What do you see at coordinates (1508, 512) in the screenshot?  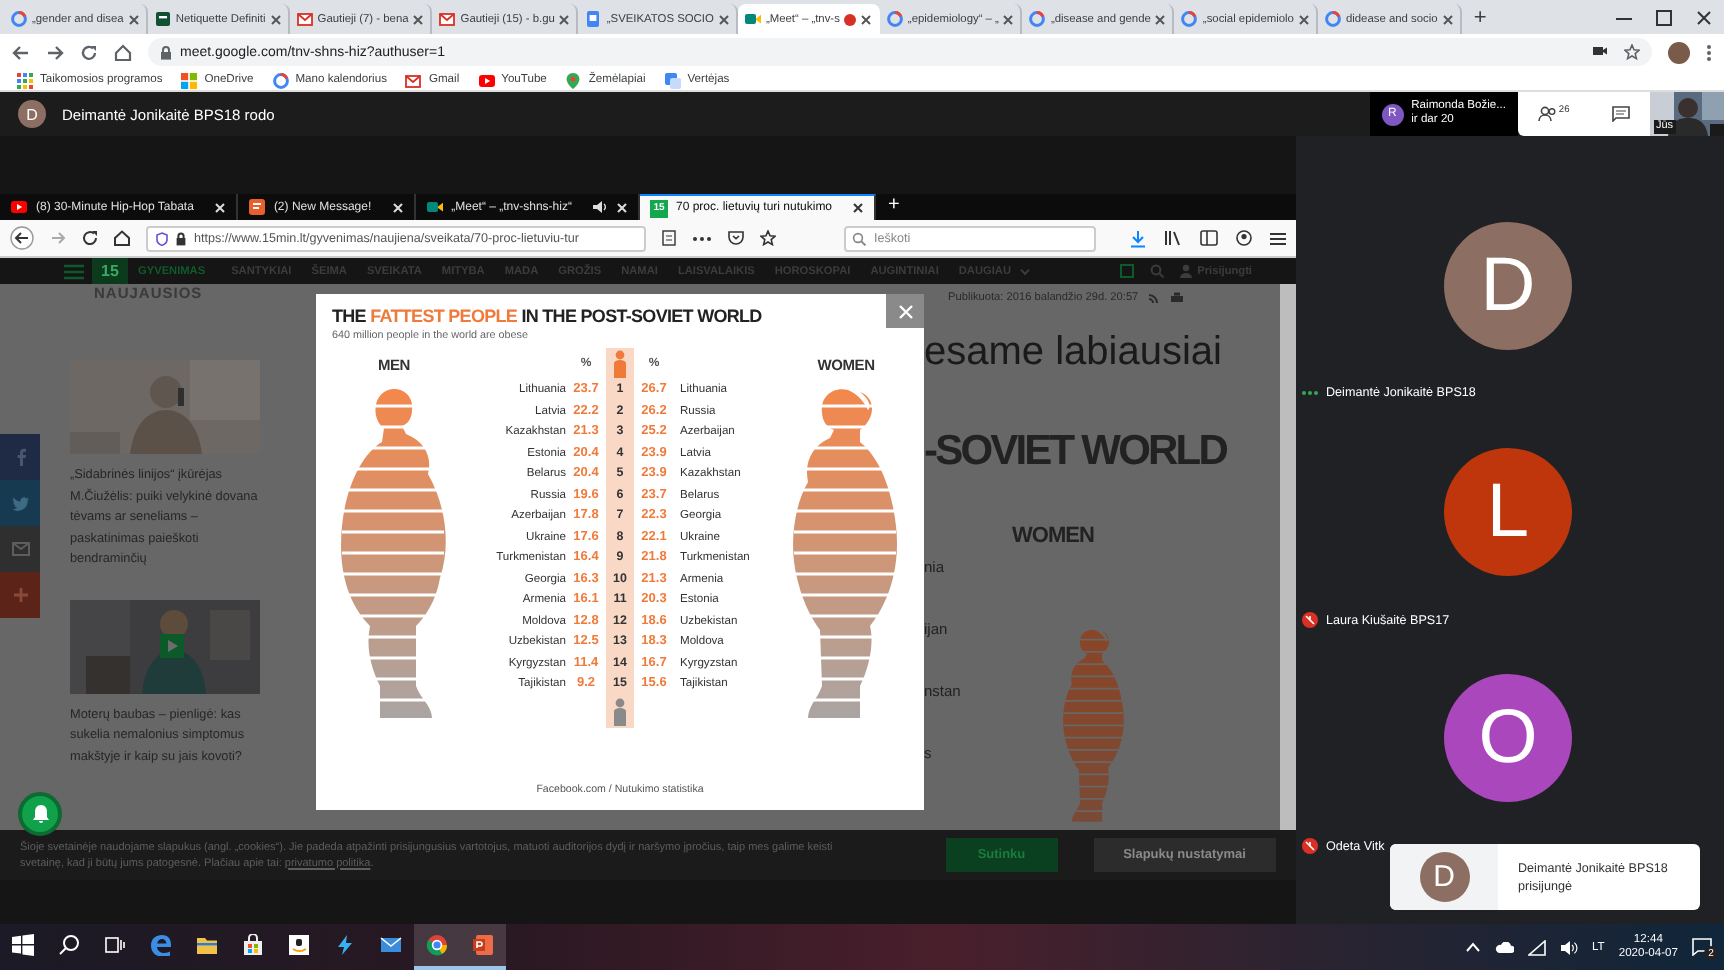 I see `avatar: L` at bounding box center [1508, 512].